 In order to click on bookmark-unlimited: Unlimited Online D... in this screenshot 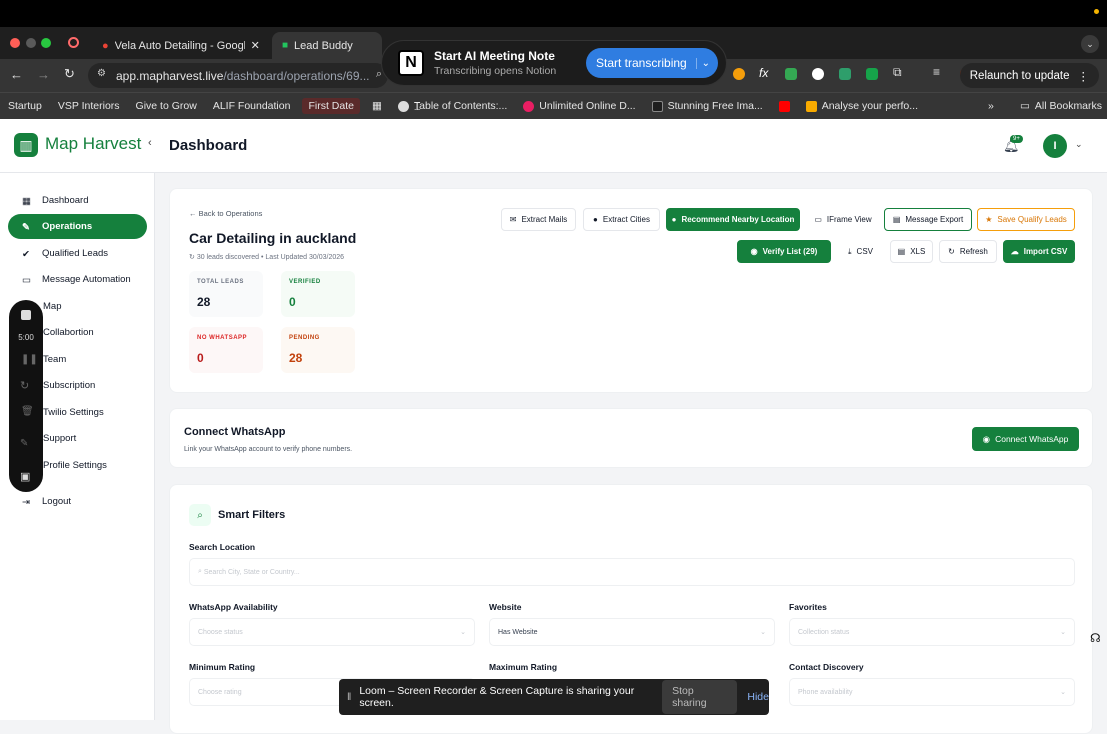, I will do `click(579, 106)`.